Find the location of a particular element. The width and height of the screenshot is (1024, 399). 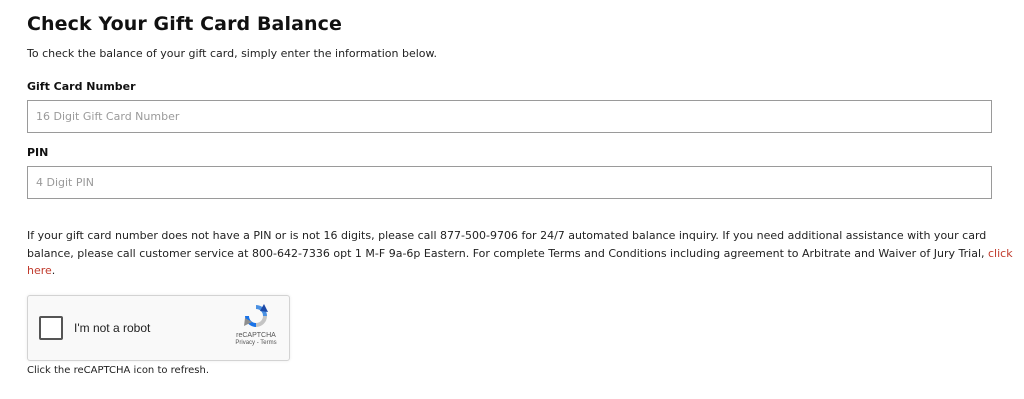

recaptcha-label: I'm not a robot is located at coordinates (112, 327).